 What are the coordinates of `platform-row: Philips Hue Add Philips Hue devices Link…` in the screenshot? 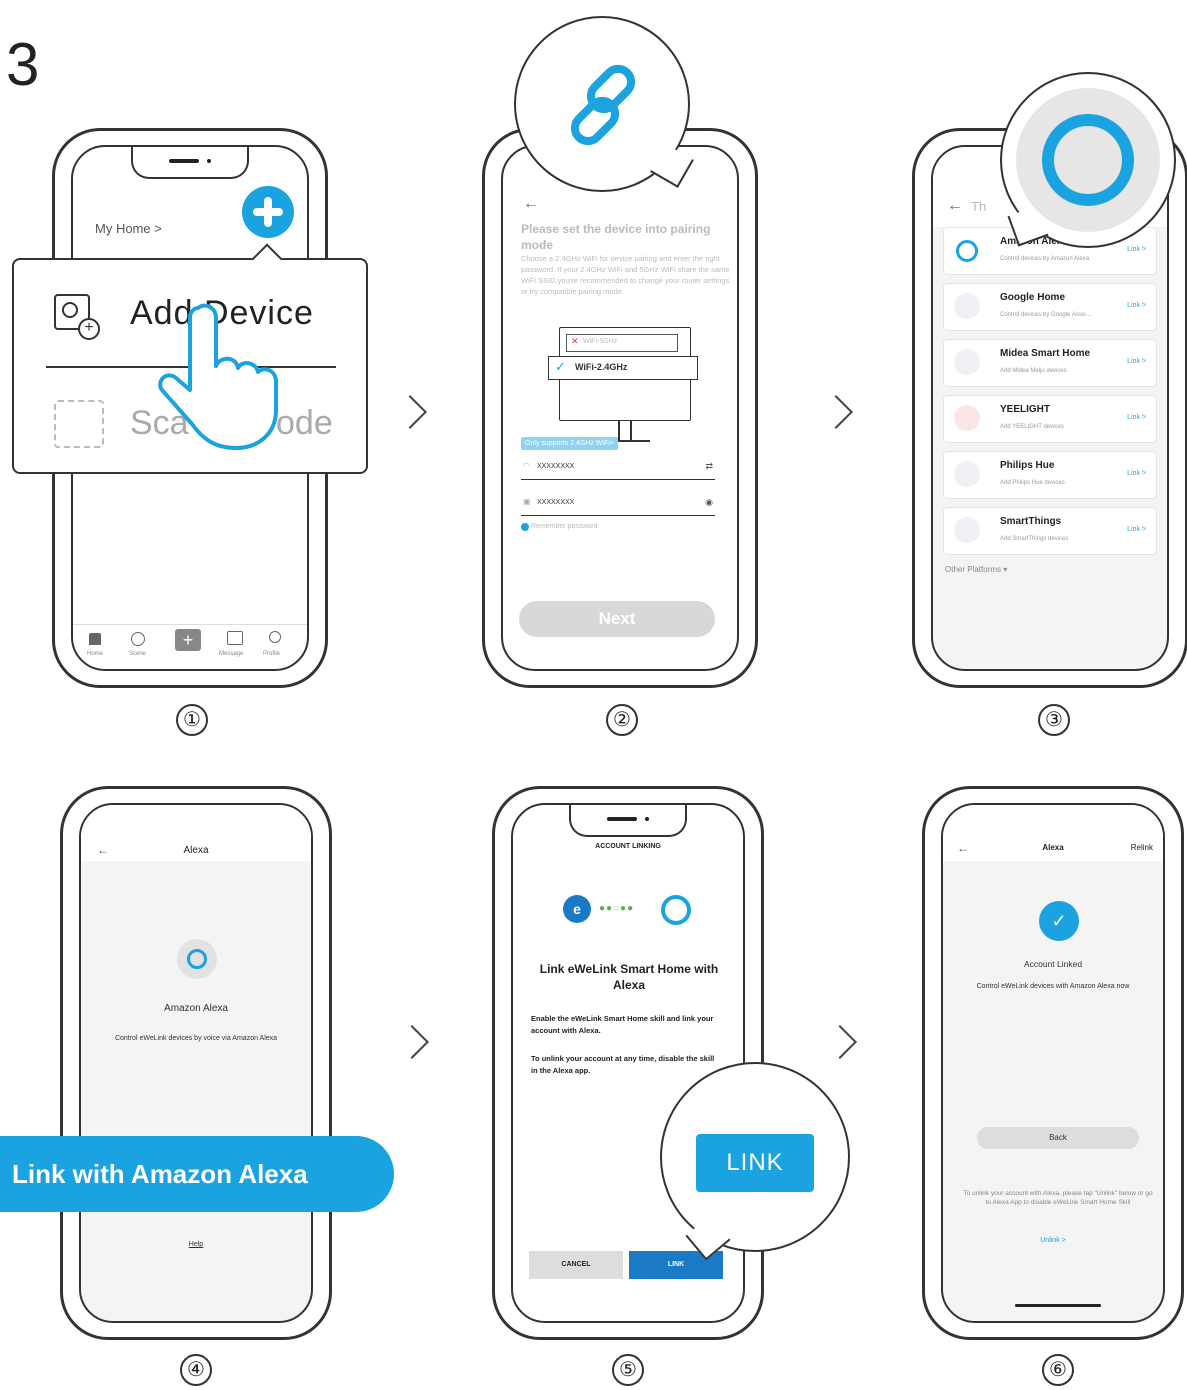 It's located at (1050, 475).